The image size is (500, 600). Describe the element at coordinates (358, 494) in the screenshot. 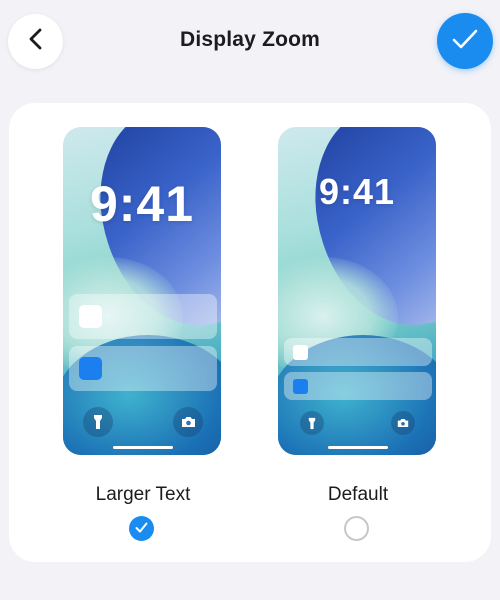

I see `option-label: Default` at that location.